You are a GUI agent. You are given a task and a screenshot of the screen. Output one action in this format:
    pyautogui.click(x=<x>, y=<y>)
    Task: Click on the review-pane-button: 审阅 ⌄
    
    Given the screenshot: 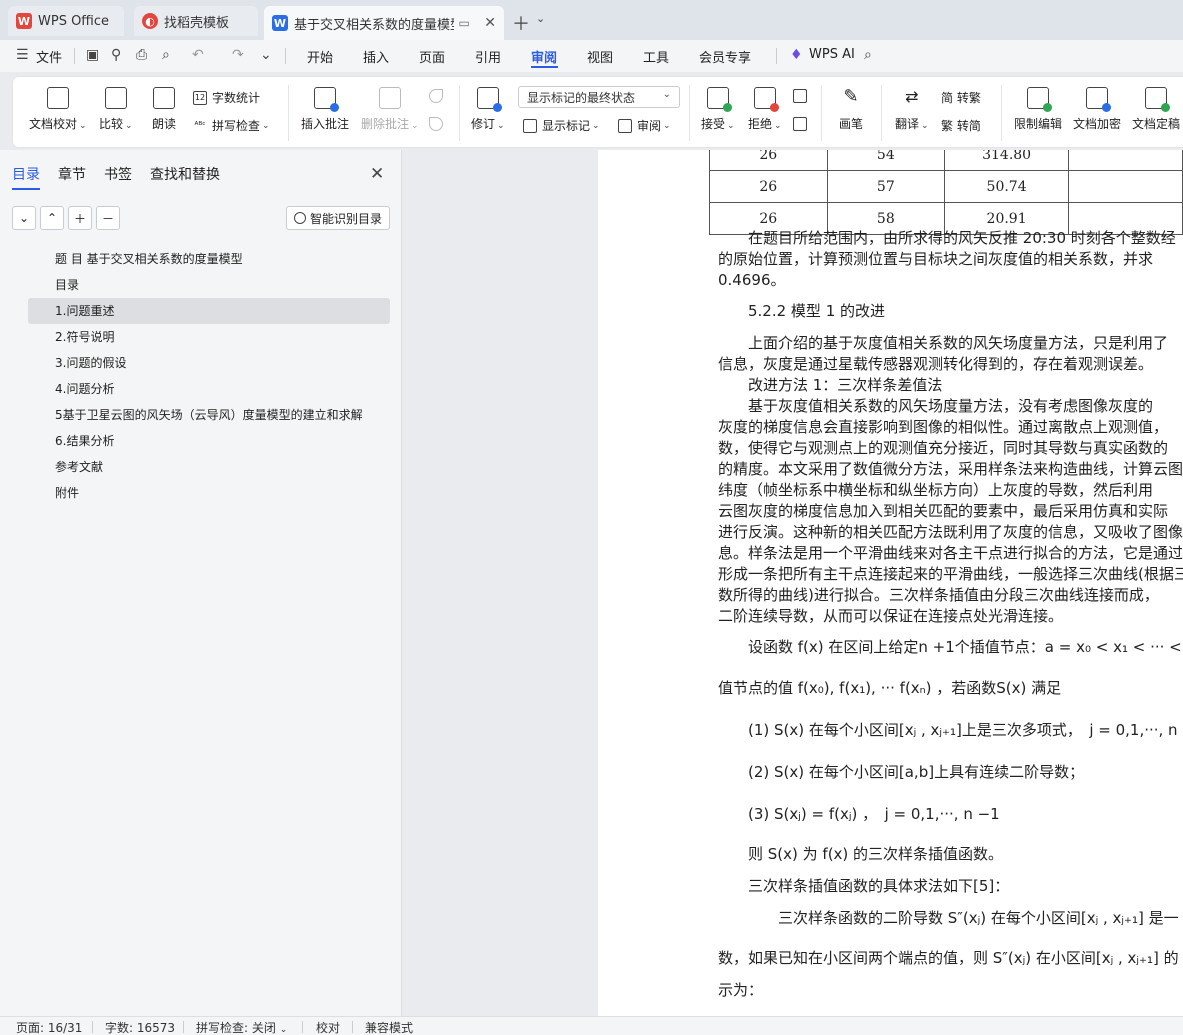 What is the action you would take?
    pyautogui.click(x=644, y=125)
    